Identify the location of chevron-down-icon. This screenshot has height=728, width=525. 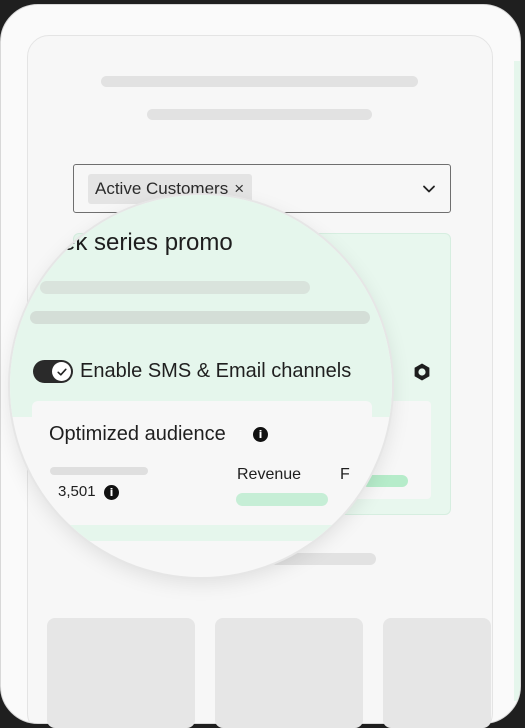
(429, 189).